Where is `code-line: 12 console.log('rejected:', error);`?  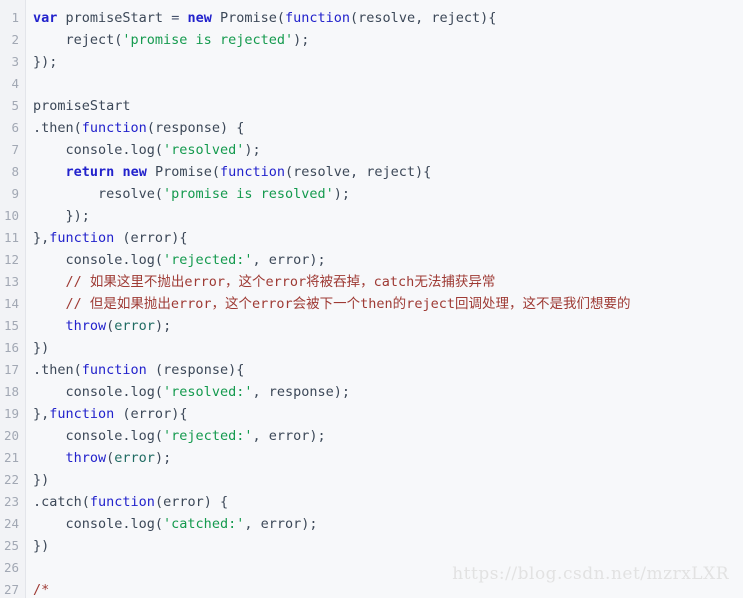
code-line: 12 console.log('rejected:', error); is located at coordinates (371, 260).